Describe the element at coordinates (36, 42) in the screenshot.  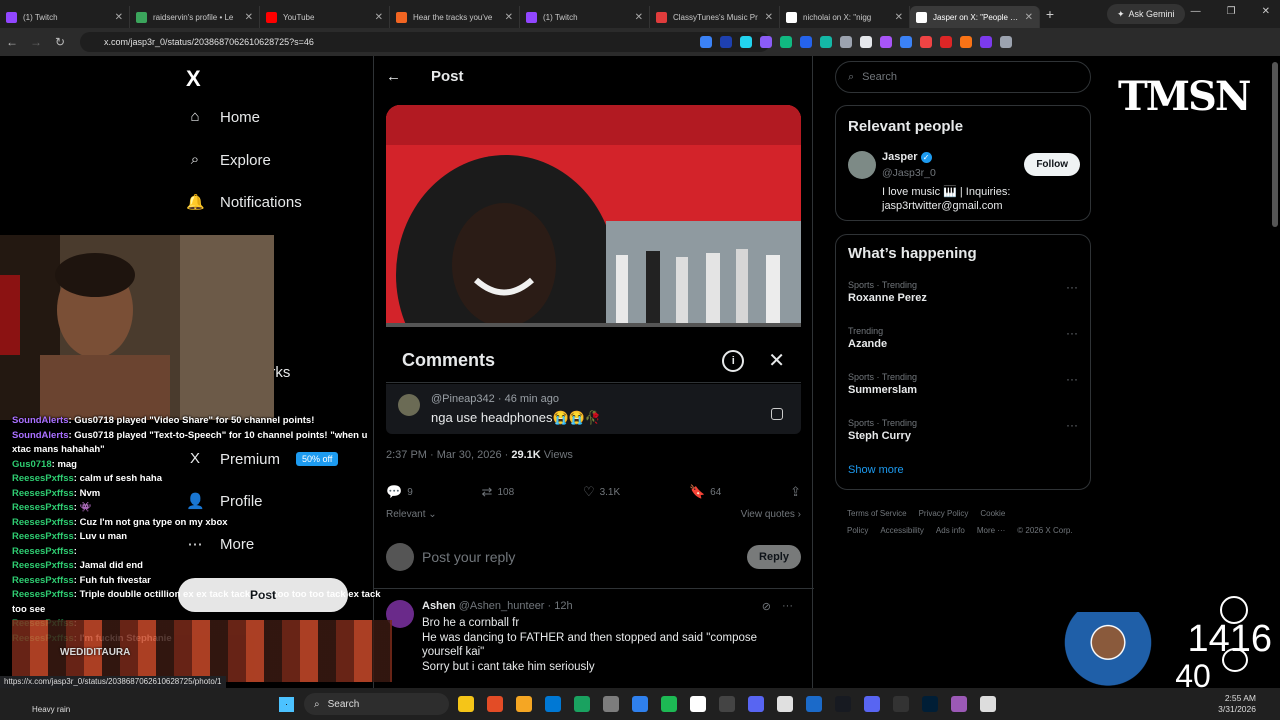
I see `forward-icon: →` at that location.